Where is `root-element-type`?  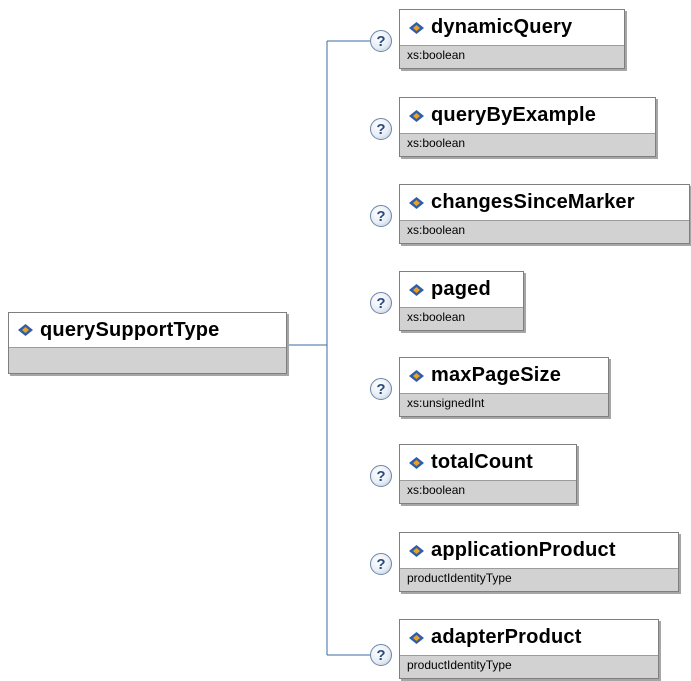
root-element-type is located at coordinates (147, 349).